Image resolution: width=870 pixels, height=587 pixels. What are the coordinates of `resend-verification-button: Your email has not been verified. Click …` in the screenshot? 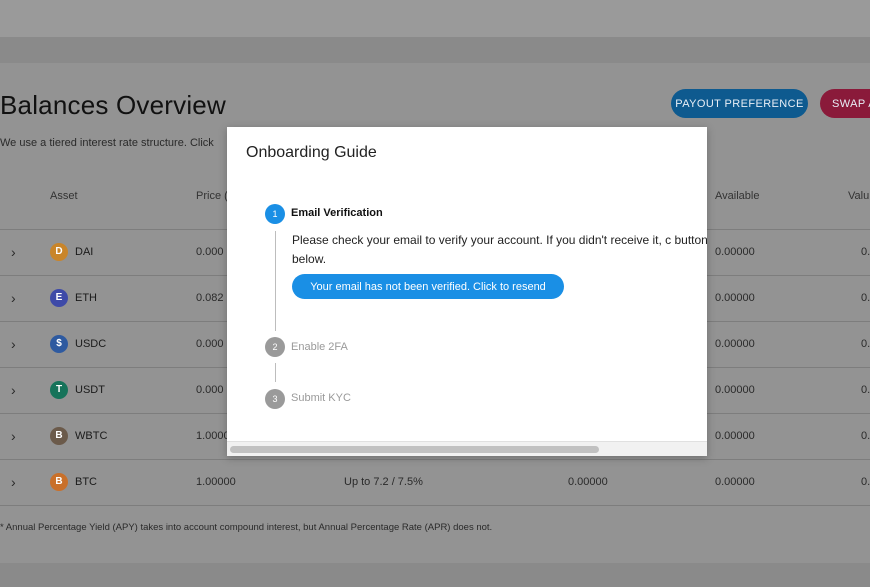 It's located at (428, 286).